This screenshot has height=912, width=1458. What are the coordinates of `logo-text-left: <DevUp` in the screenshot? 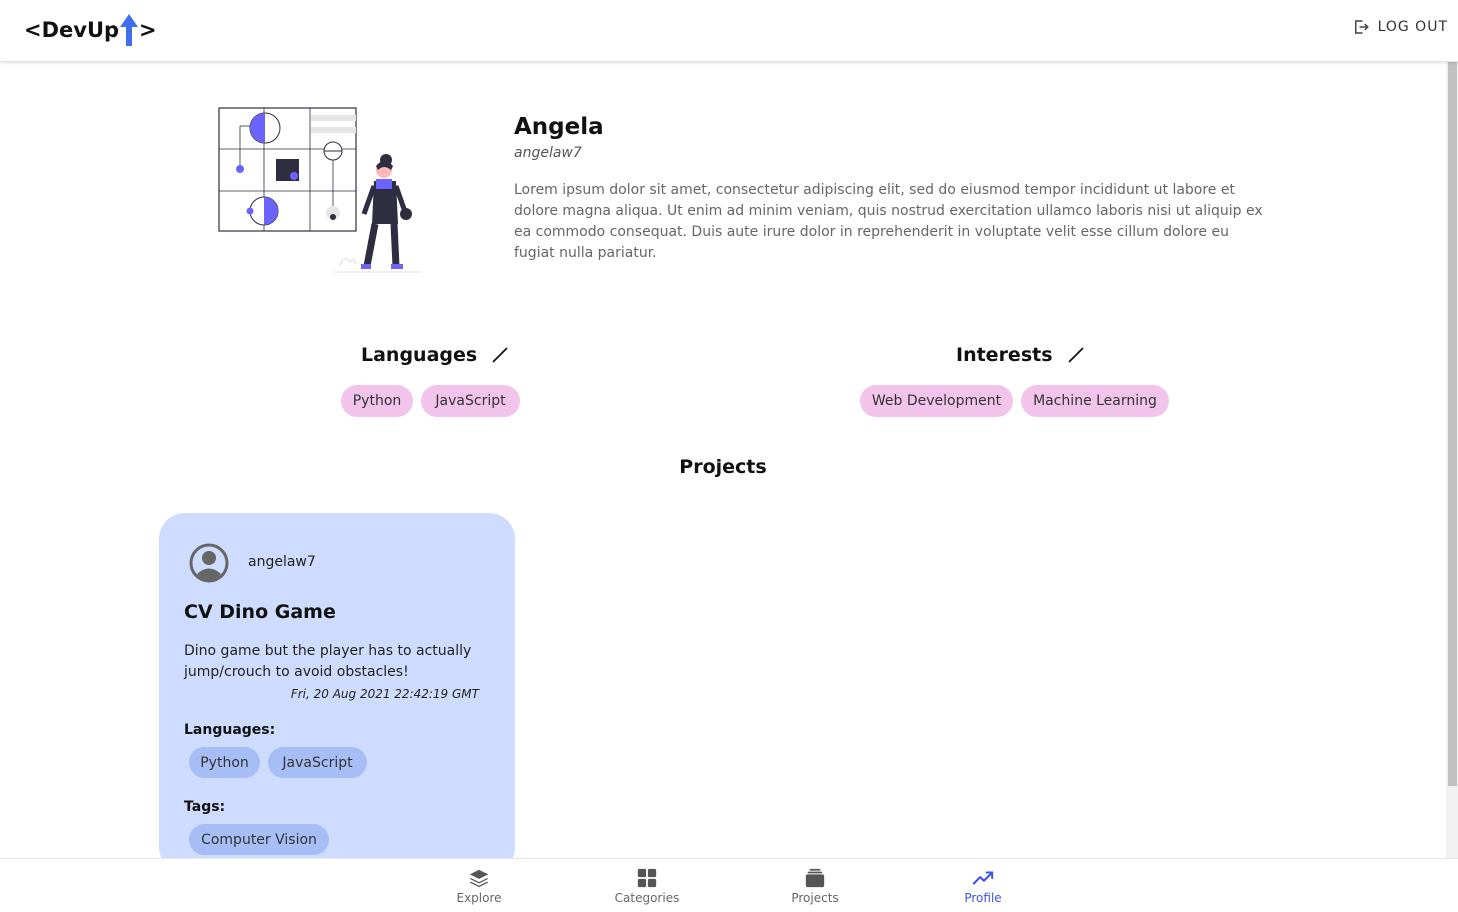 It's located at (72, 30).